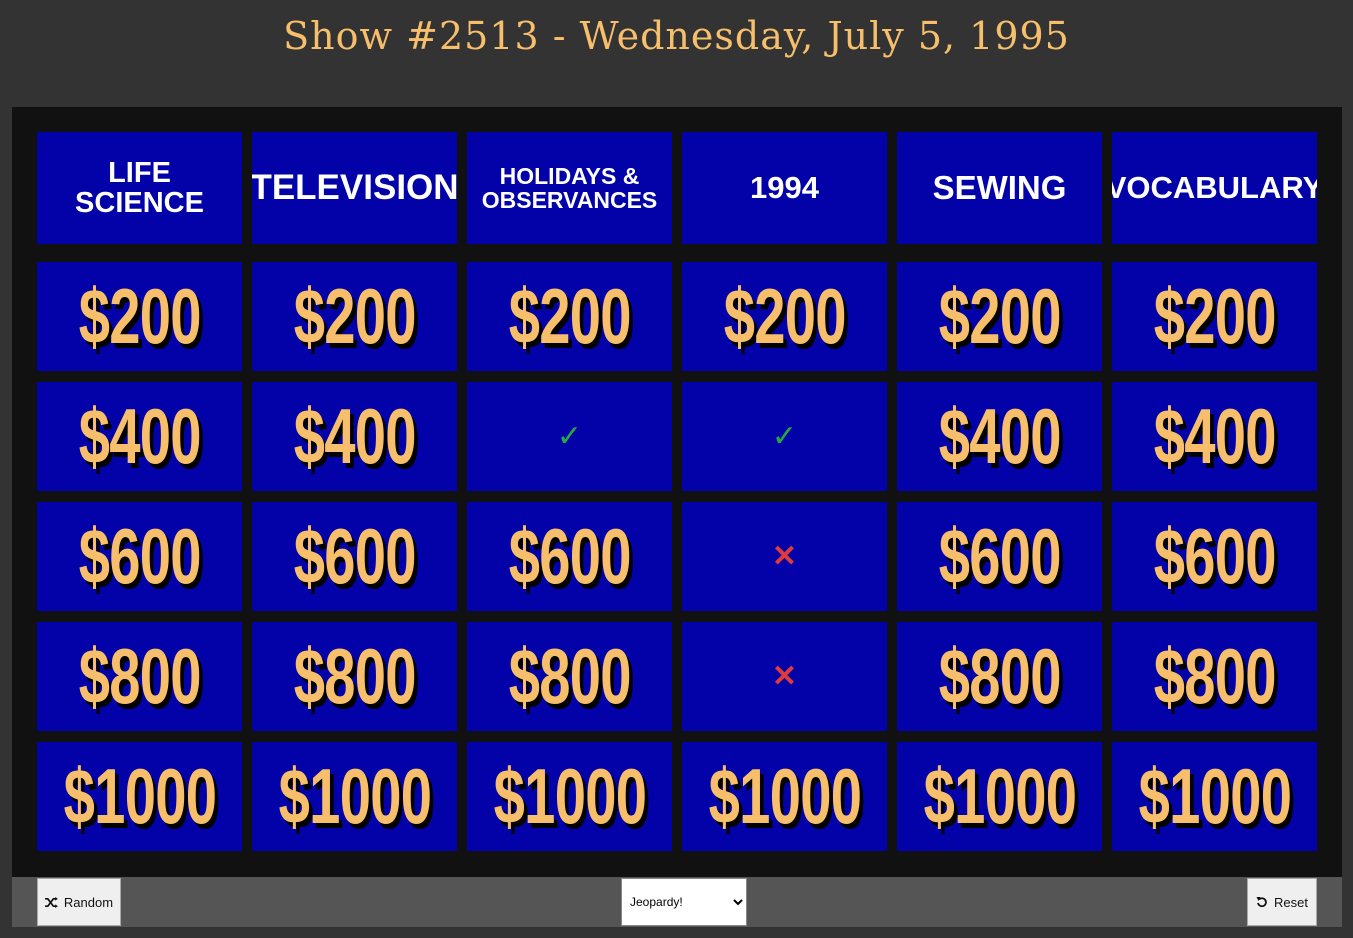 This screenshot has width=1353, height=938. I want to click on shuffle-icon, so click(51, 902).